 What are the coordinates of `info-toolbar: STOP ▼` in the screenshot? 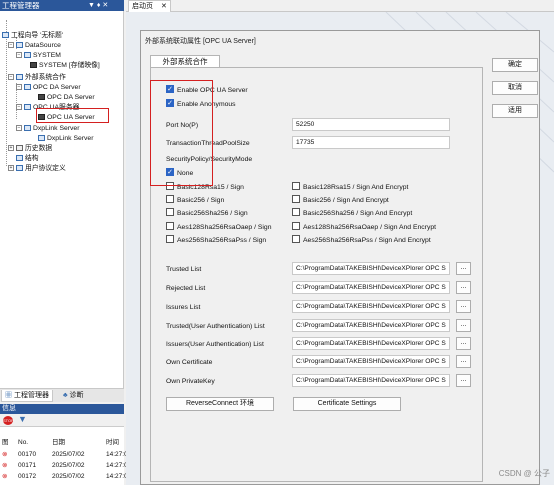 It's located at (62, 420).